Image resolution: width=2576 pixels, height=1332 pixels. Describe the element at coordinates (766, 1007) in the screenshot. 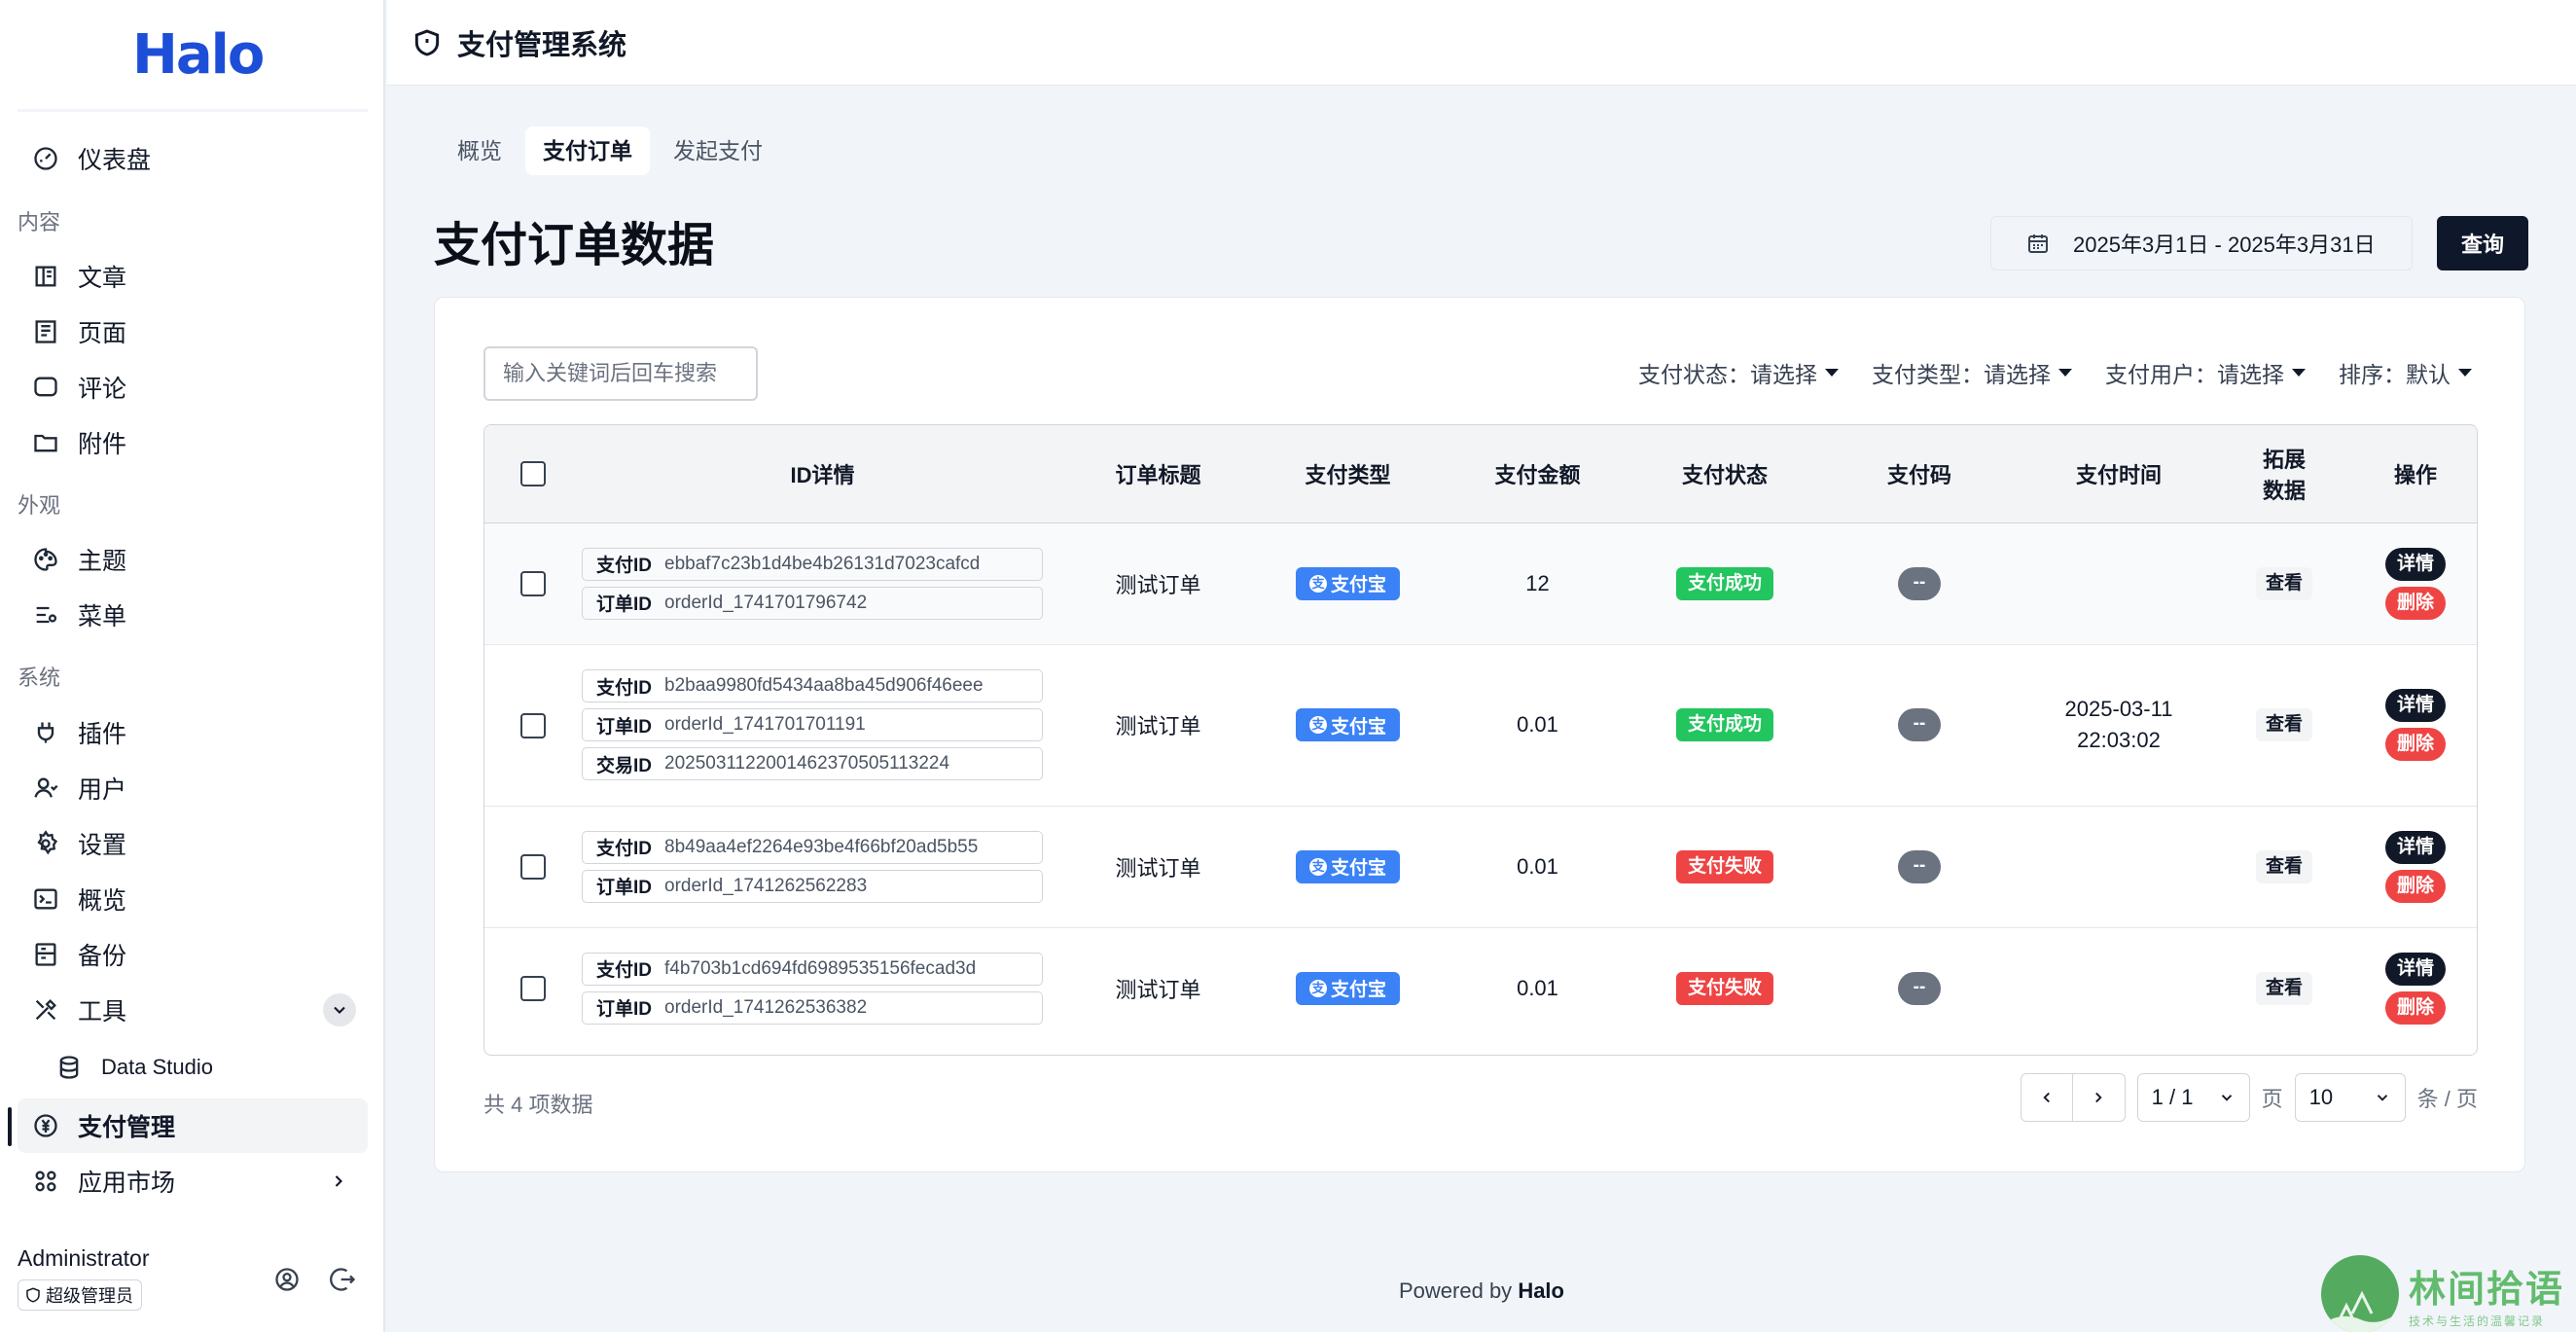

I see `id-value: orderId_1741262536382` at that location.